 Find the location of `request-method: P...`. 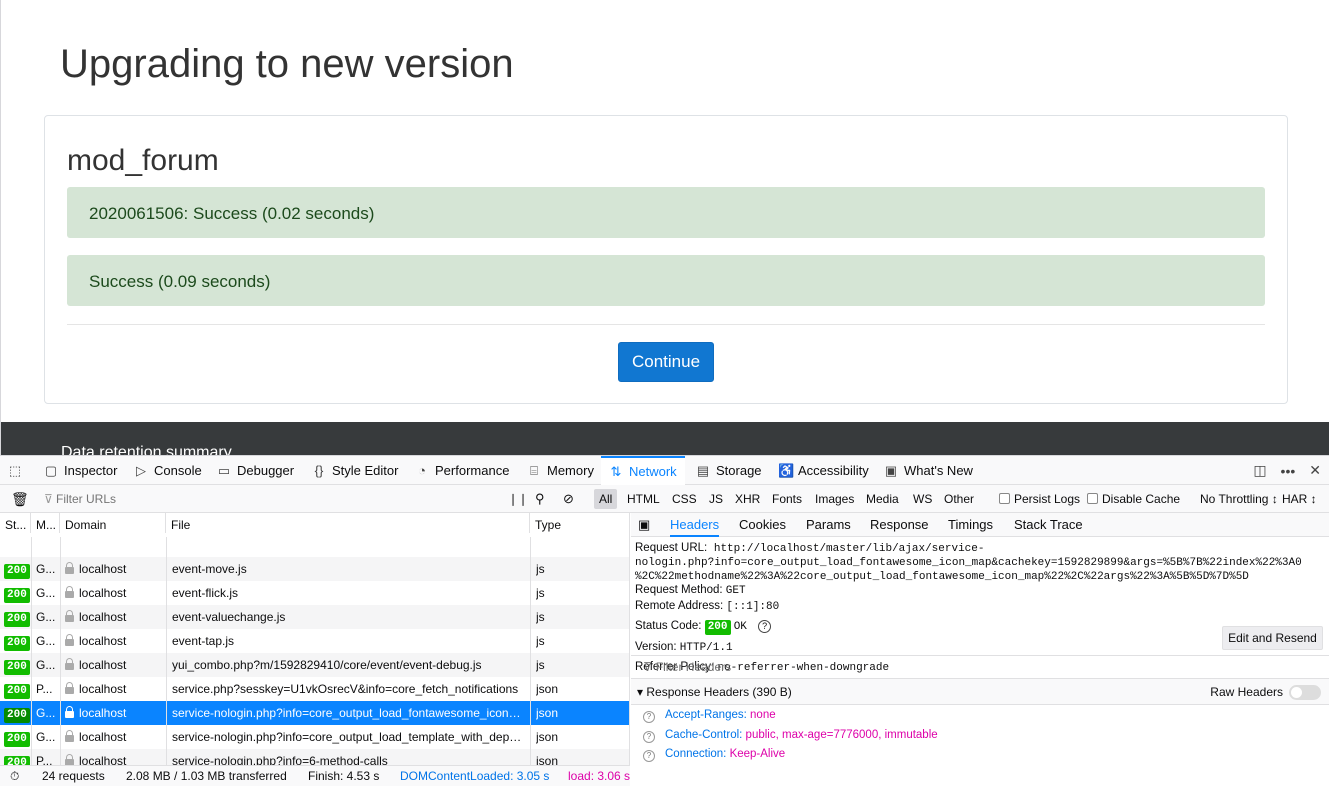

request-method: P... is located at coordinates (44, 689).